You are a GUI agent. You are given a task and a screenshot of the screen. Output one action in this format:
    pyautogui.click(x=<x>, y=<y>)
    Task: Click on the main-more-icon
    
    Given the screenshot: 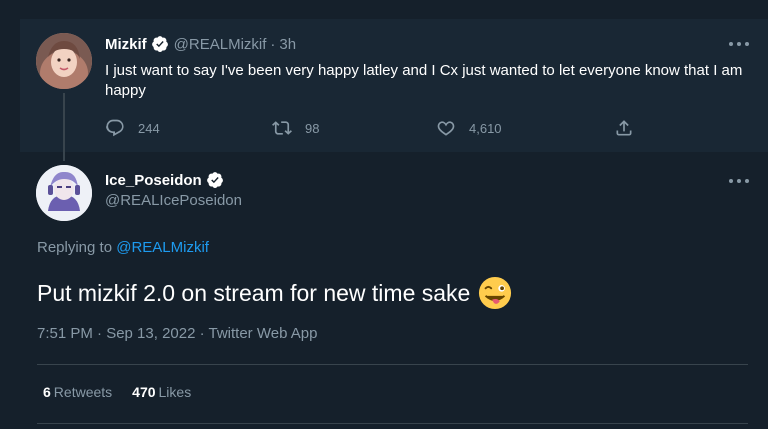 What is the action you would take?
    pyautogui.click(x=739, y=181)
    